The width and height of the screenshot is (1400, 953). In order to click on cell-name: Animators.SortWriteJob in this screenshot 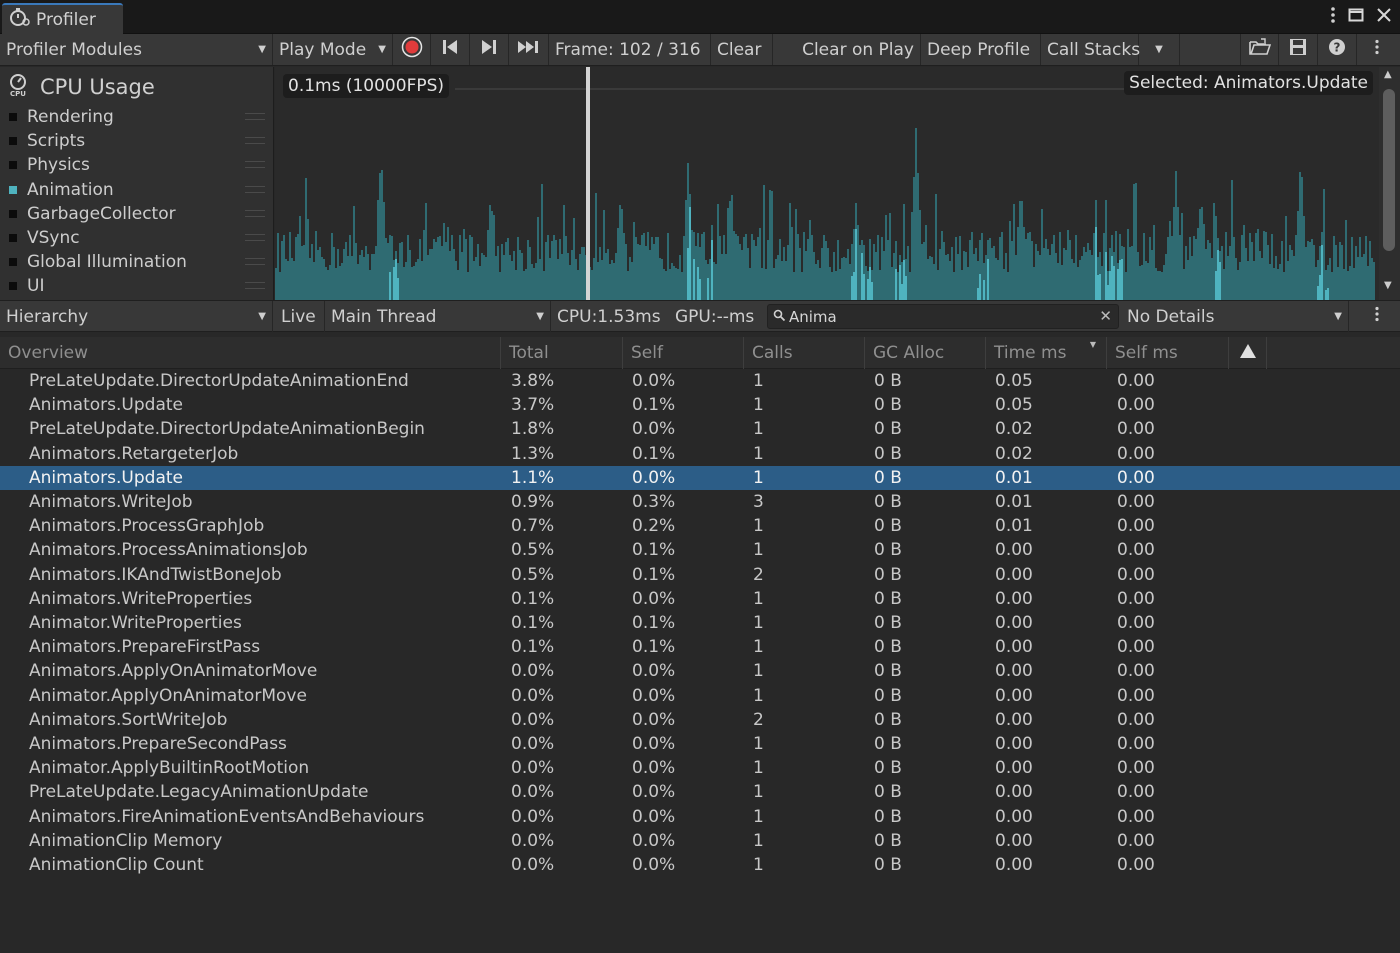, I will do `click(128, 719)`.